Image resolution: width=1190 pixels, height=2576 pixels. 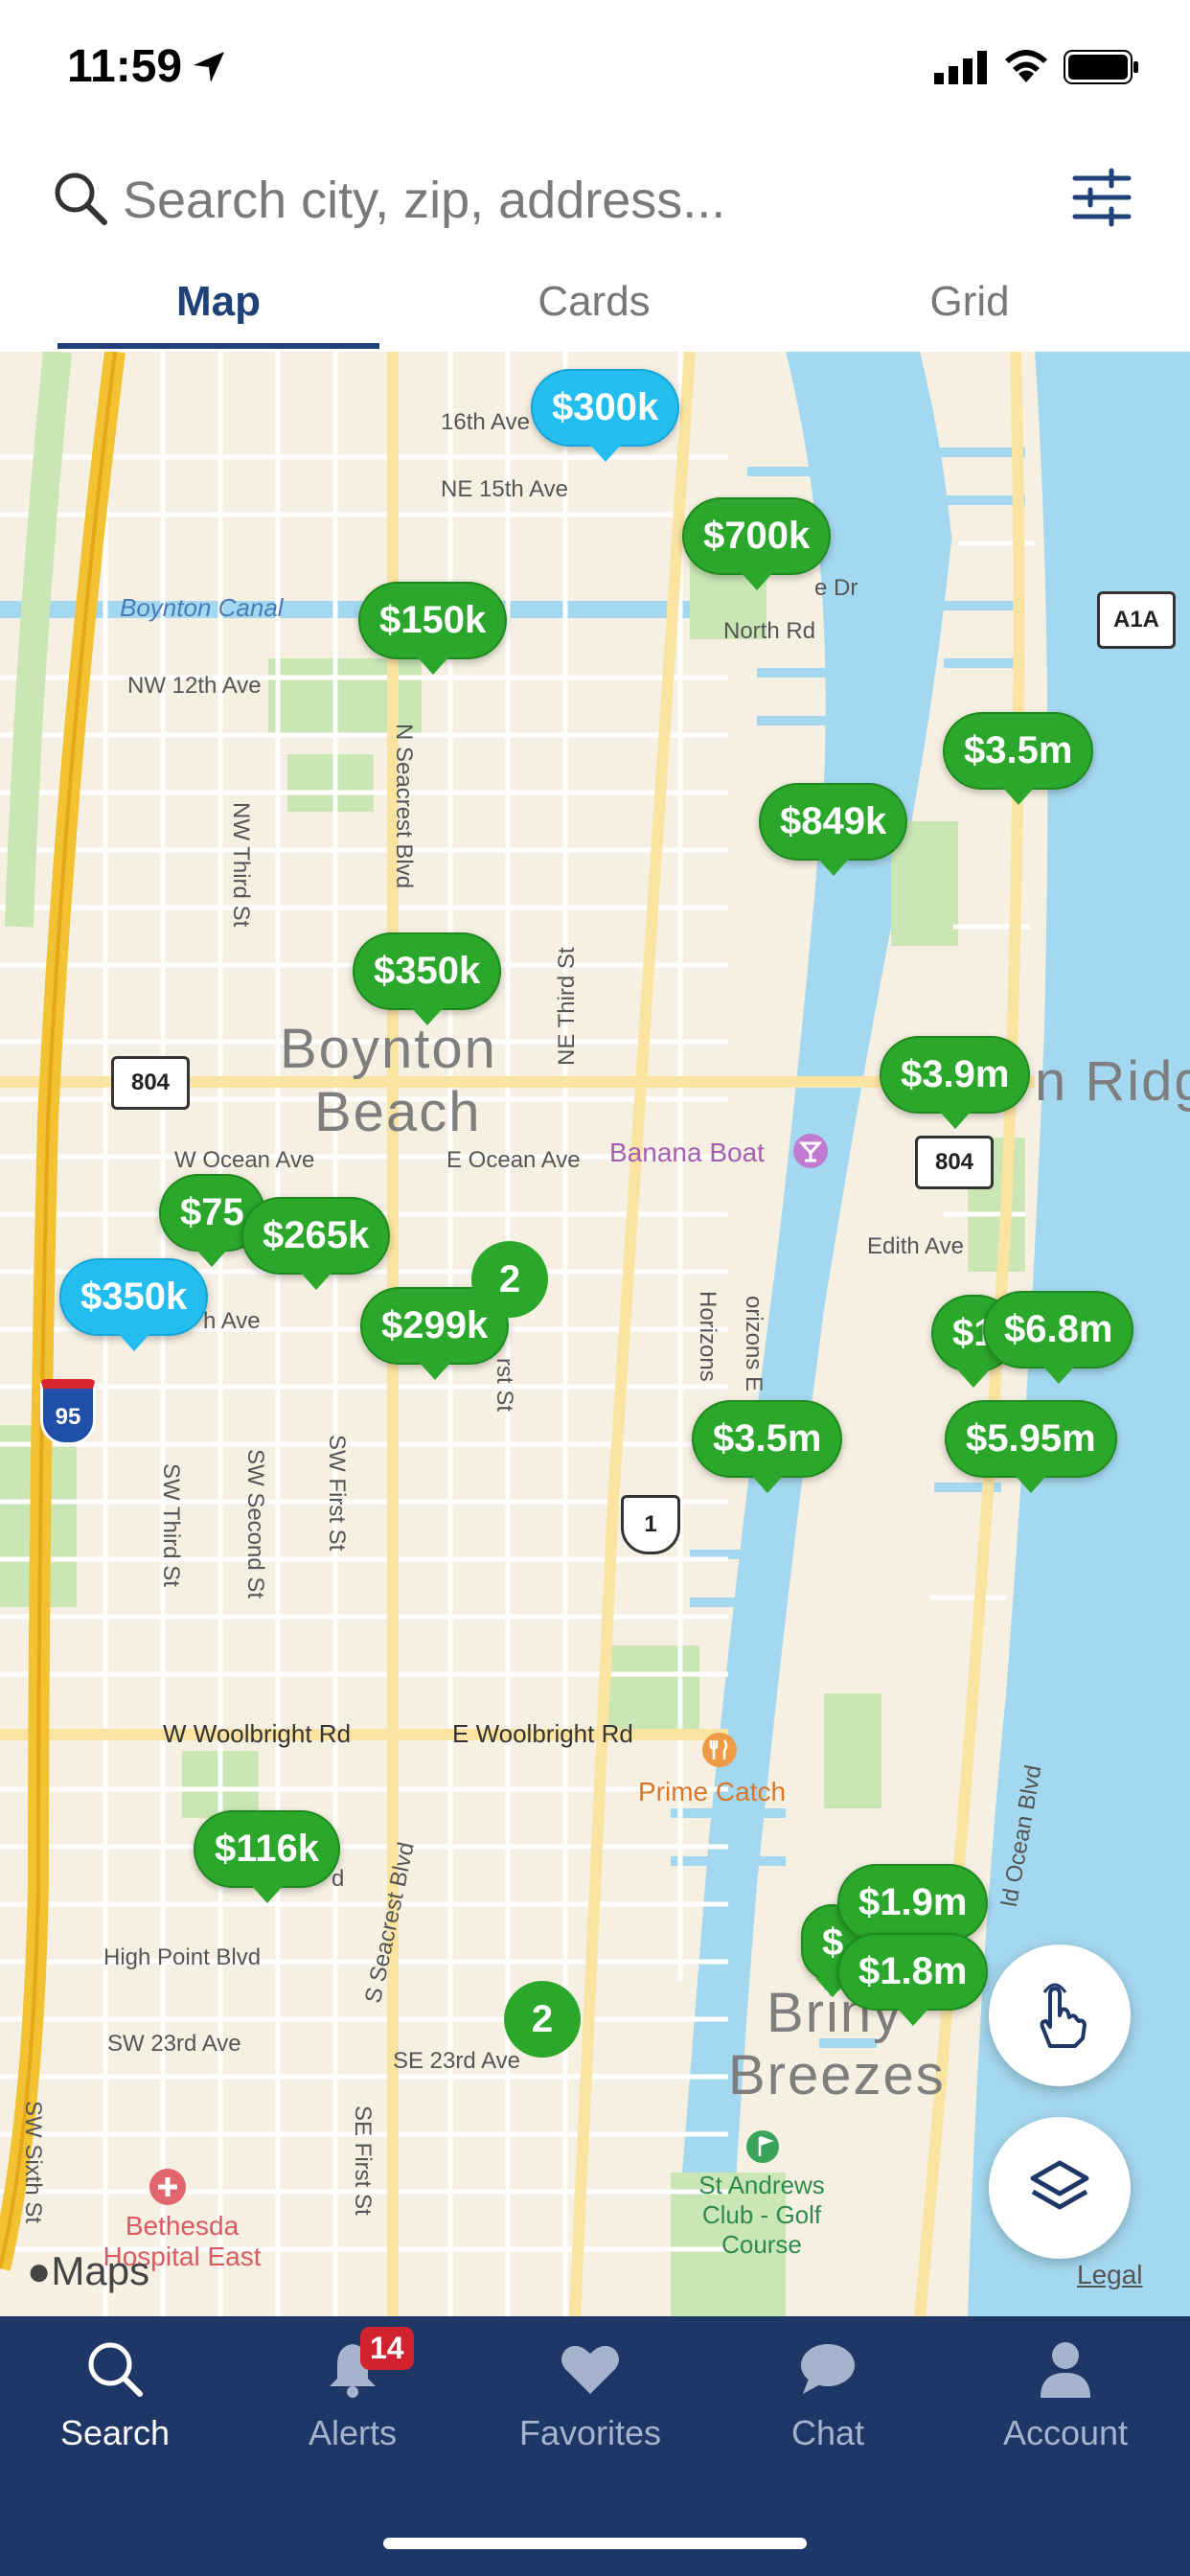 I want to click on street-label: High Point Blvd, so click(x=183, y=1957).